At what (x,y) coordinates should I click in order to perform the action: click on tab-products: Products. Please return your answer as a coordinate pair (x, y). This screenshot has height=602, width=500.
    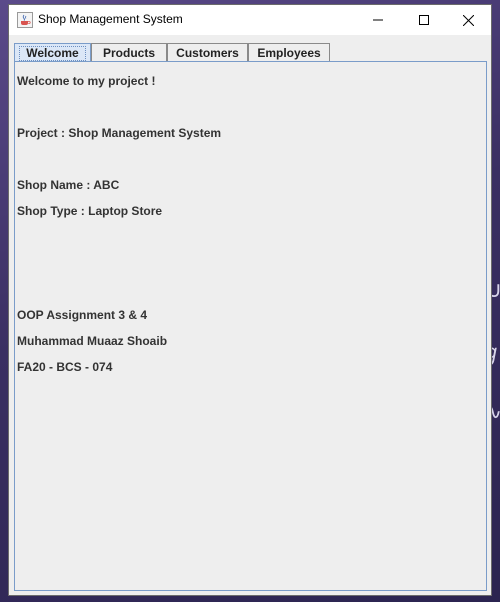
    Looking at the image, I should click on (129, 52).